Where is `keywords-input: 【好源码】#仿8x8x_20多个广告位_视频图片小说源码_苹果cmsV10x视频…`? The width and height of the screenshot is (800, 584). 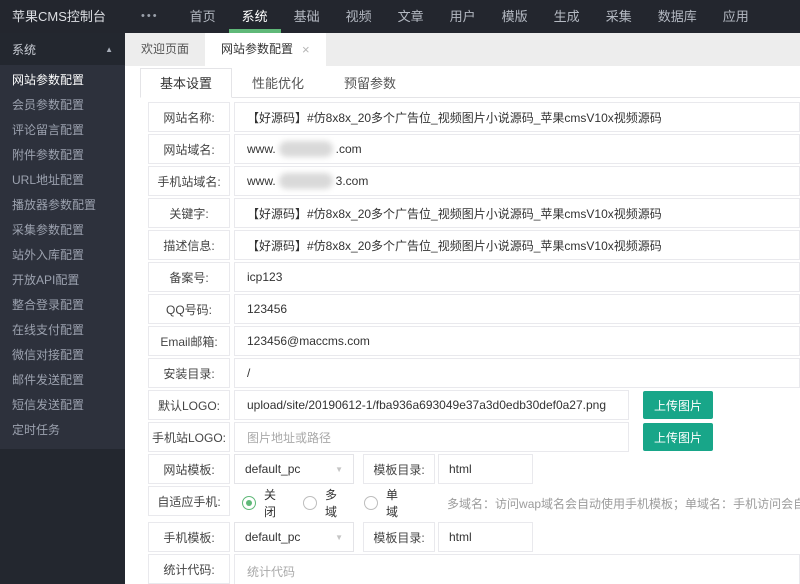 keywords-input: 【好源码】#仿8x8x_20多个广告位_视频图片小说源码_苹果cmsV10x视频… is located at coordinates (517, 213).